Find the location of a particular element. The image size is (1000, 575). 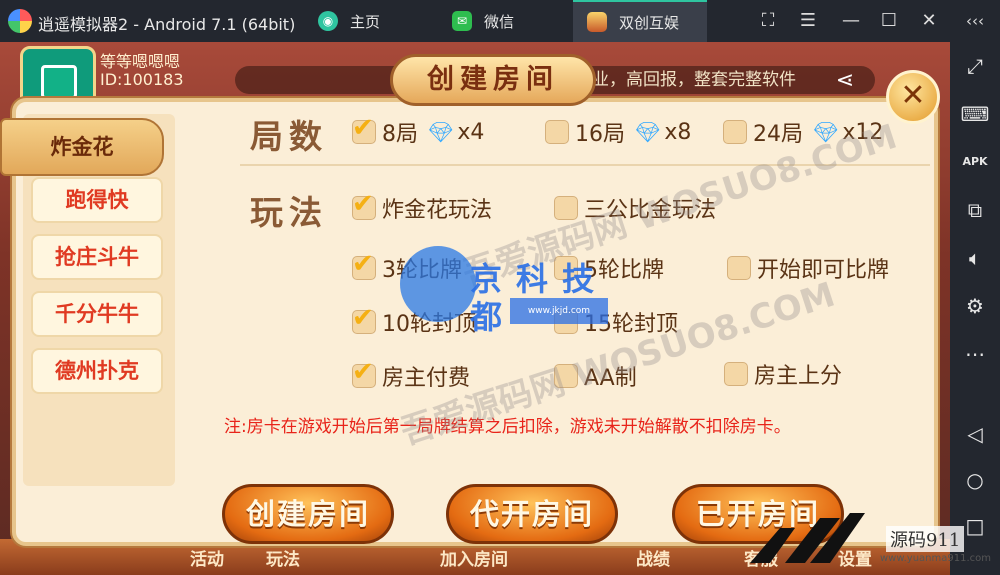

player-name: 等等嗯嗯嗯 is located at coordinates (140, 61).